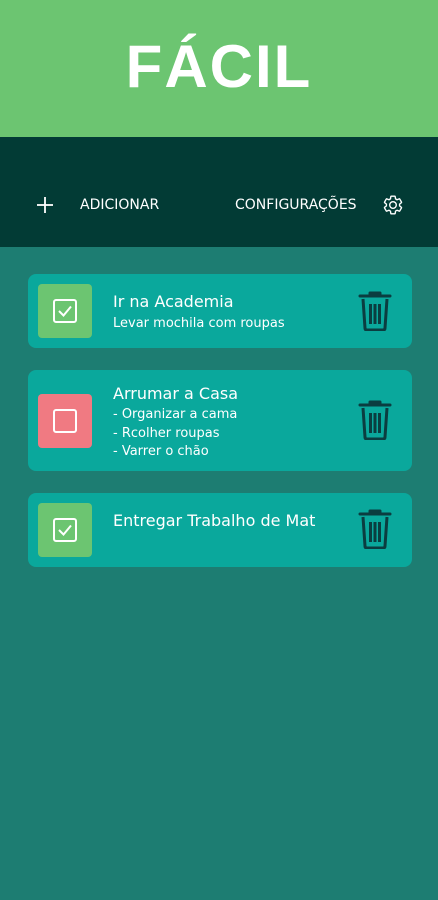 This screenshot has height=900, width=438. Describe the element at coordinates (161, 451) in the screenshot. I see `task-description-line: - Varrer o chão` at that location.